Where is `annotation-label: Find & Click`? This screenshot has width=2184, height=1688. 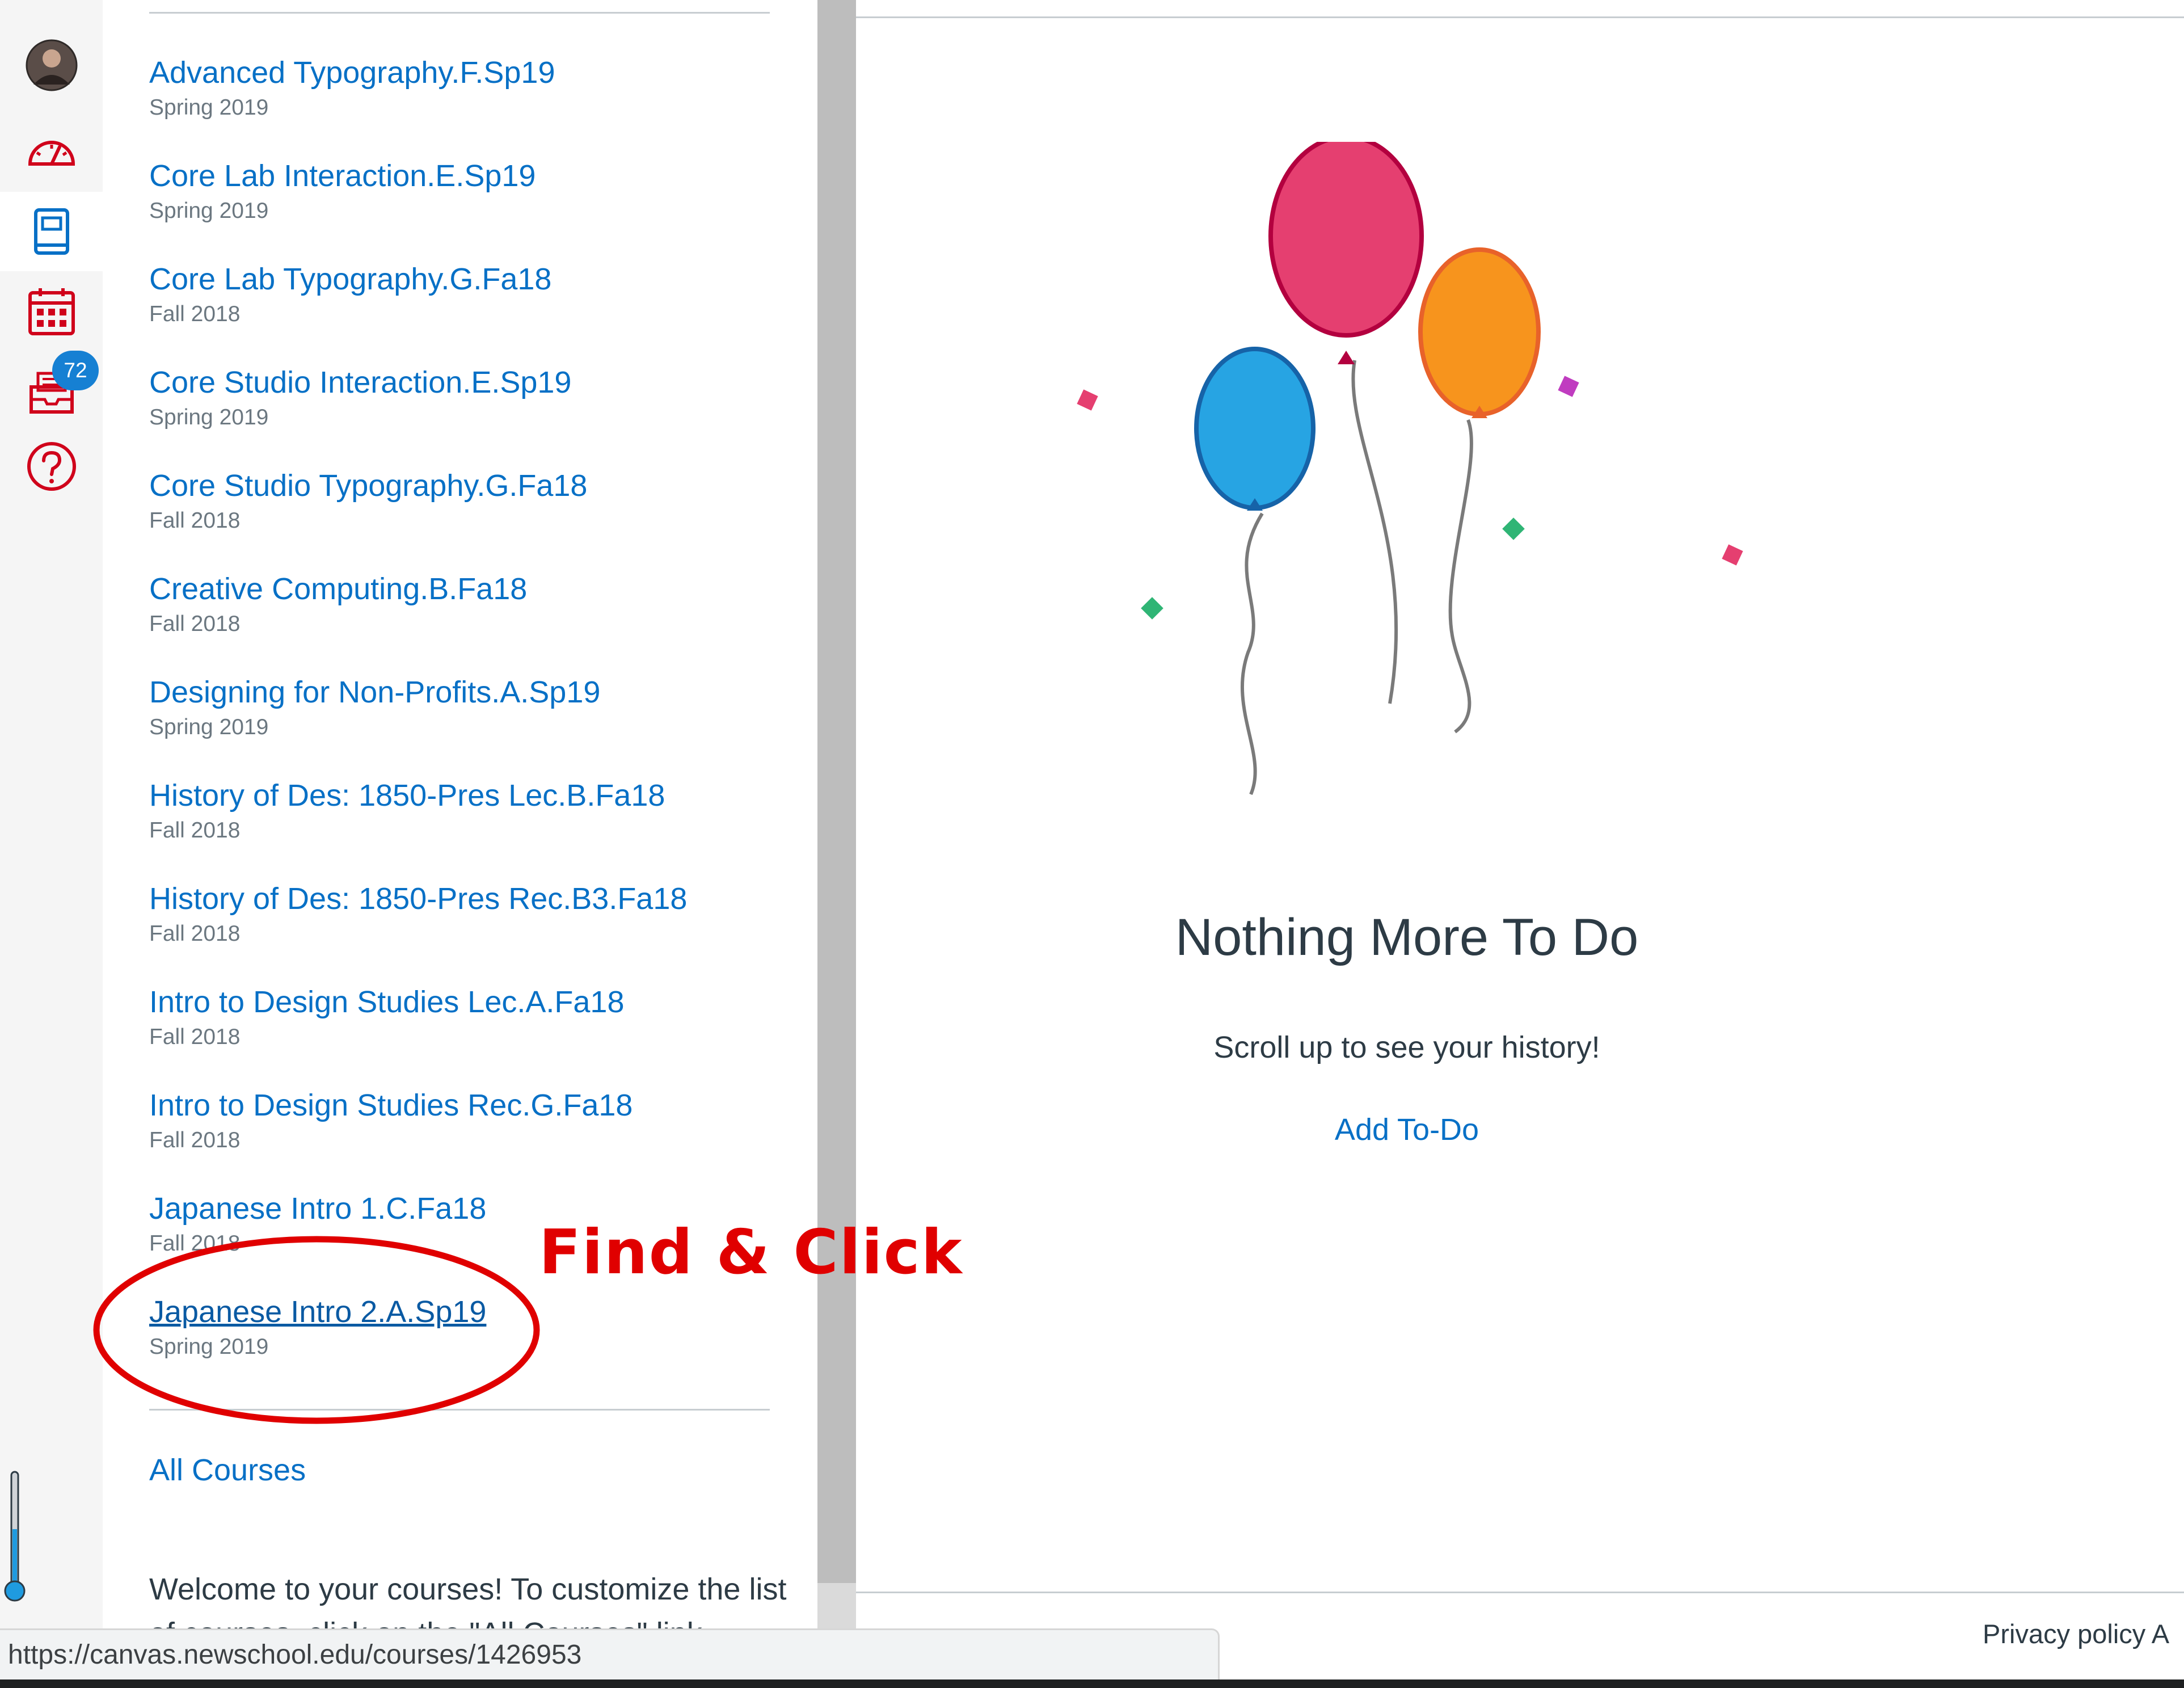
annotation-label: Find & Click is located at coordinates (751, 1252).